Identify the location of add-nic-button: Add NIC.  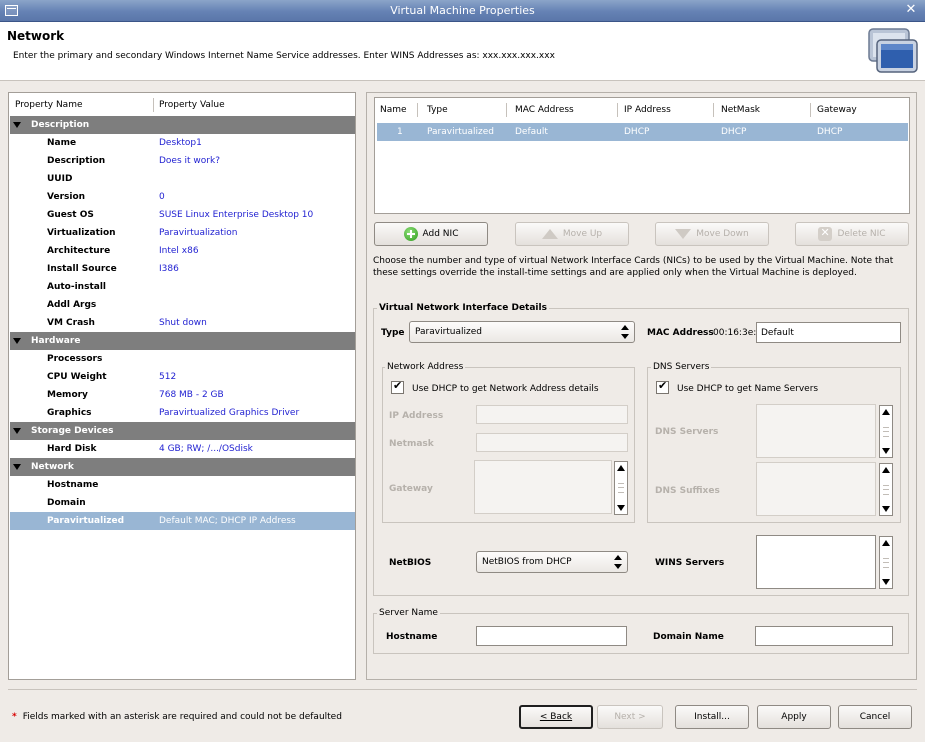
(431, 234).